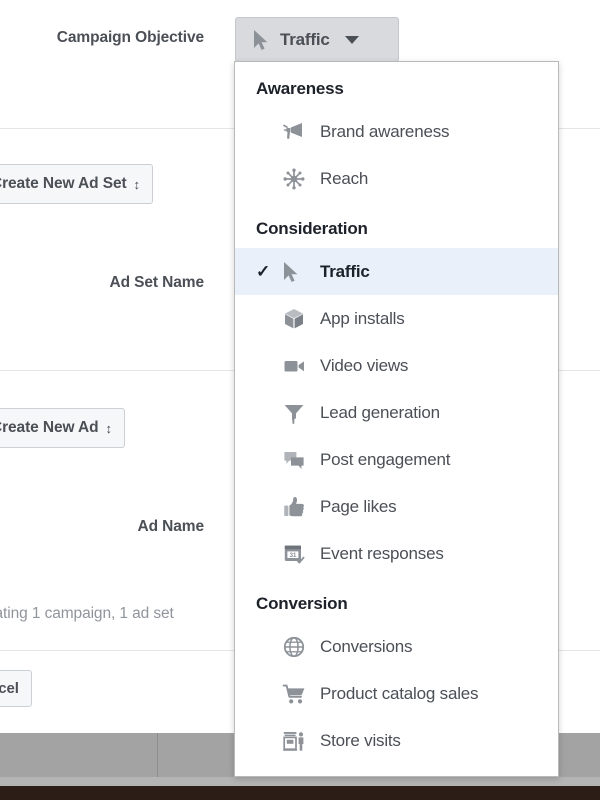  I want to click on campaign-objective-dropdown-button: Traffic, so click(317, 39).